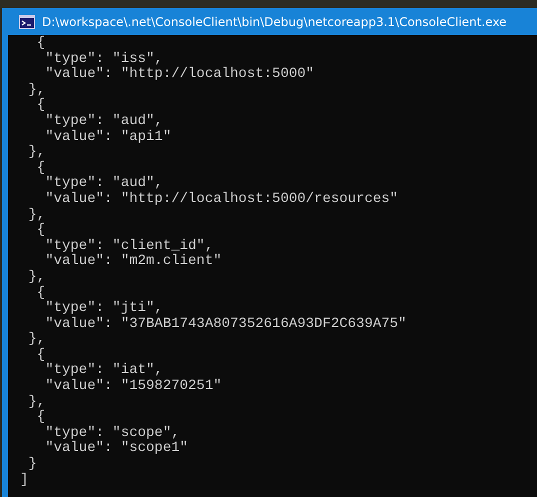 The width and height of the screenshot is (537, 497). Describe the element at coordinates (112, 433) in the screenshot. I see `console-line: "type": "scope",` at that location.